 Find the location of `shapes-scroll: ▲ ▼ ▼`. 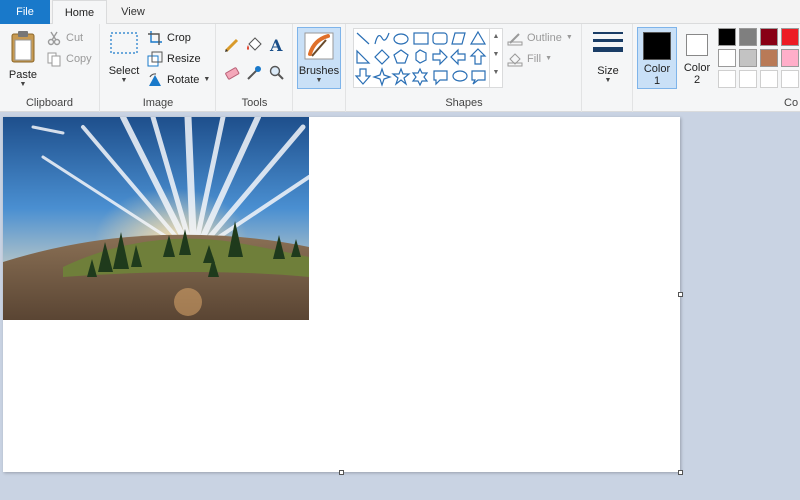

shapes-scroll: ▲ ▼ ▼ is located at coordinates (495, 58).